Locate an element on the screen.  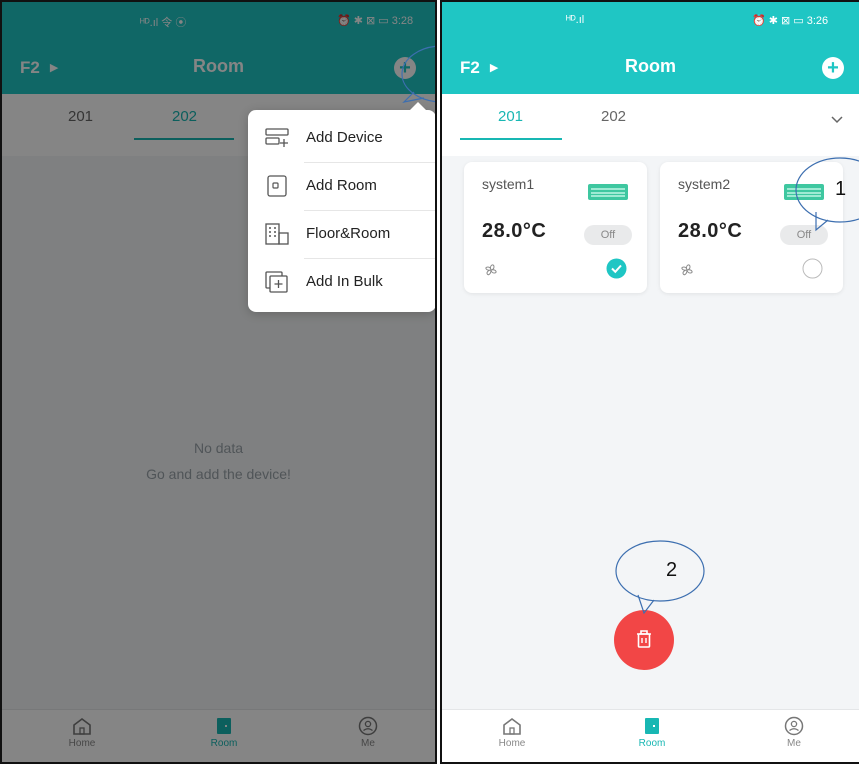
room-tabs: 201 202 is located at coordinates (650, 125).